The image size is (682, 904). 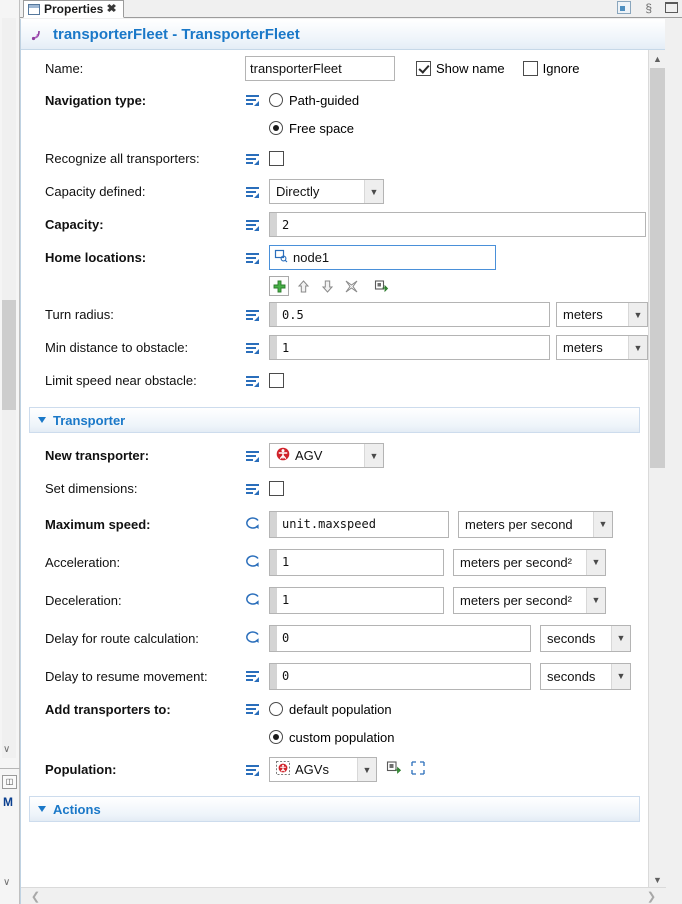 I want to click on chevron-right-icon: ❯, so click(x=651, y=896).